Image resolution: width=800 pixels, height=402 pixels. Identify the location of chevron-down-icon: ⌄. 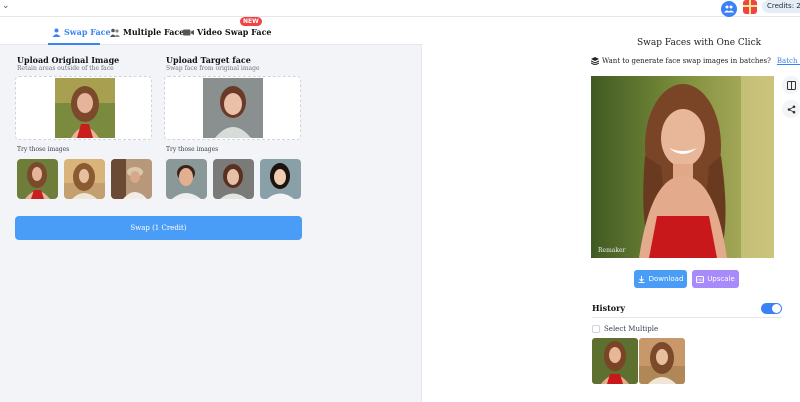
(6, 6).